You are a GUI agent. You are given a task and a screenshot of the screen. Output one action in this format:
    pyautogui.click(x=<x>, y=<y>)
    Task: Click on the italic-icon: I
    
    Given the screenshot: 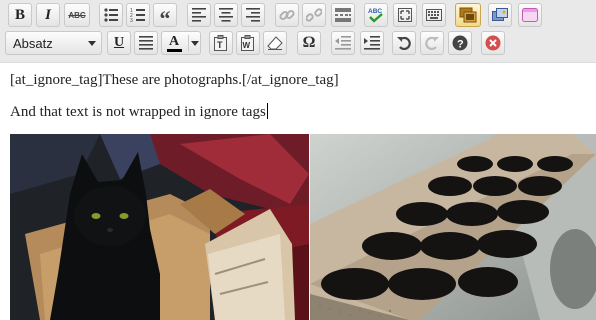 What is the action you would take?
    pyautogui.click(x=48, y=14)
    